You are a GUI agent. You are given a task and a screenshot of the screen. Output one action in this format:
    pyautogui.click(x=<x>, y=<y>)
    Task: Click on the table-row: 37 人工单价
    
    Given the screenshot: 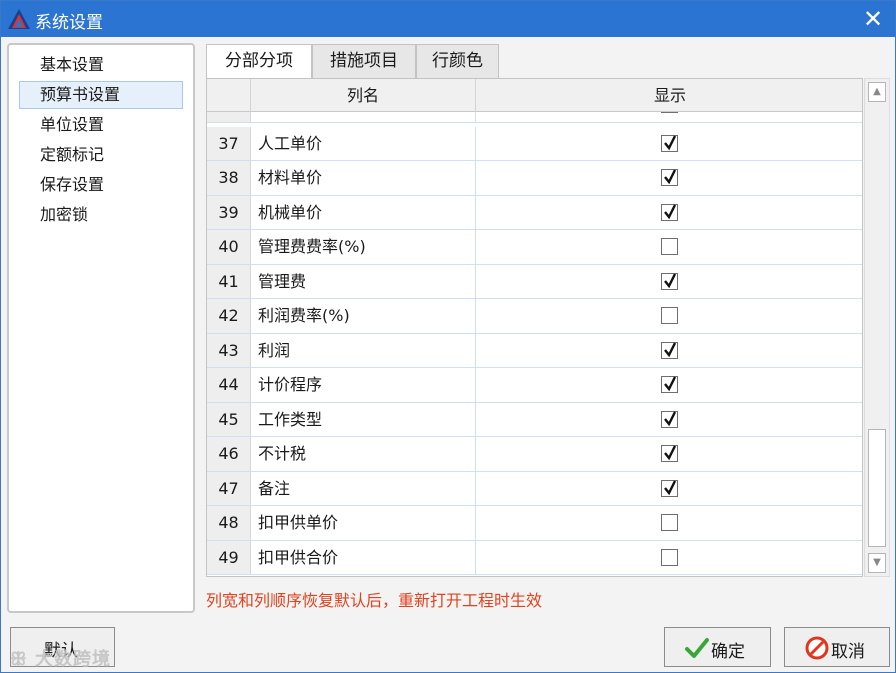 What is the action you would take?
    pyautogui.click(x=534, y=143)
    